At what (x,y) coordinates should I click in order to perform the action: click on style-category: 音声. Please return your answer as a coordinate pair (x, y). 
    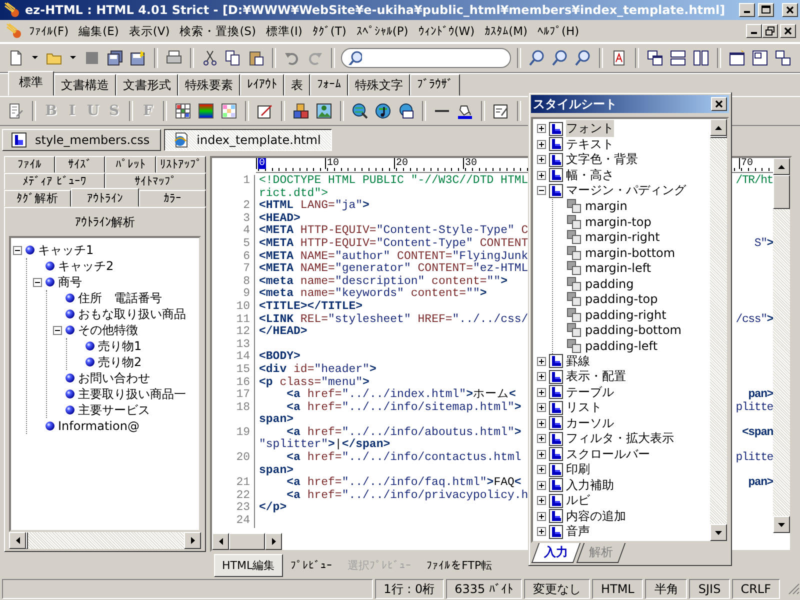
    Looking at the image, I should click on (578, 531).